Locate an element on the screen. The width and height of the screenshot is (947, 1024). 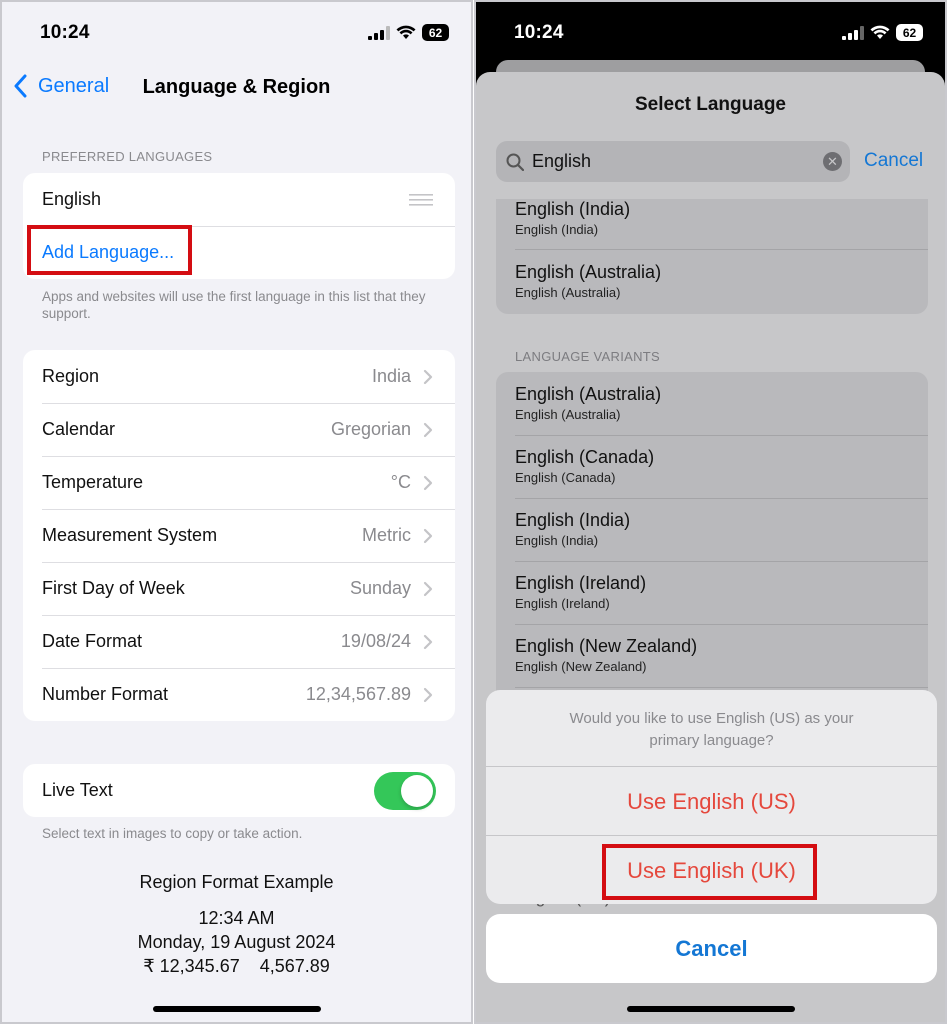
search-icon is located at coordinates (515, 162).